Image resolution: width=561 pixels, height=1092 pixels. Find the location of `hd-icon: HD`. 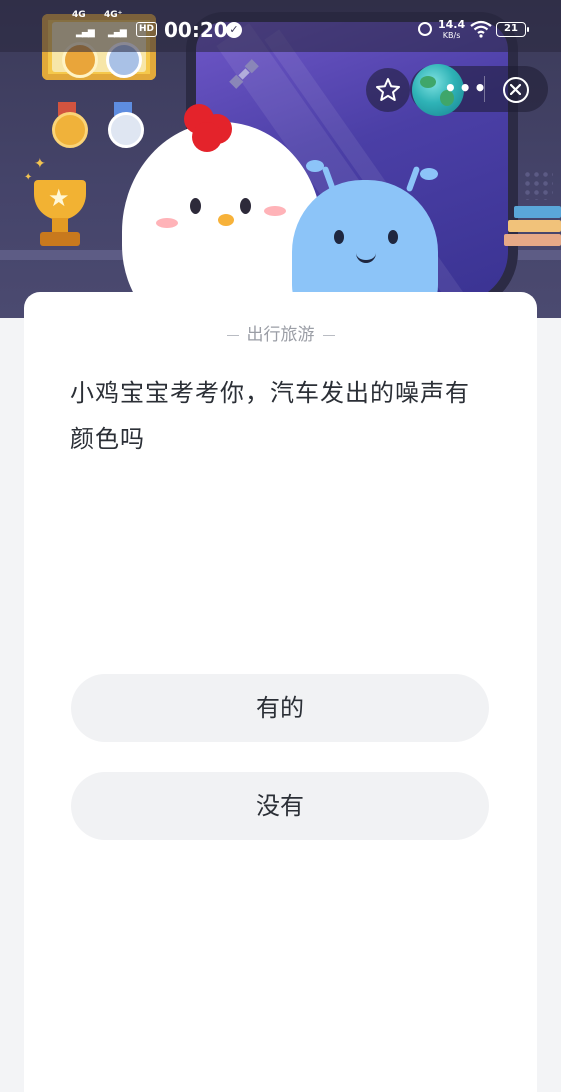

hd-icon: HD is located at coordinates (147, 29).